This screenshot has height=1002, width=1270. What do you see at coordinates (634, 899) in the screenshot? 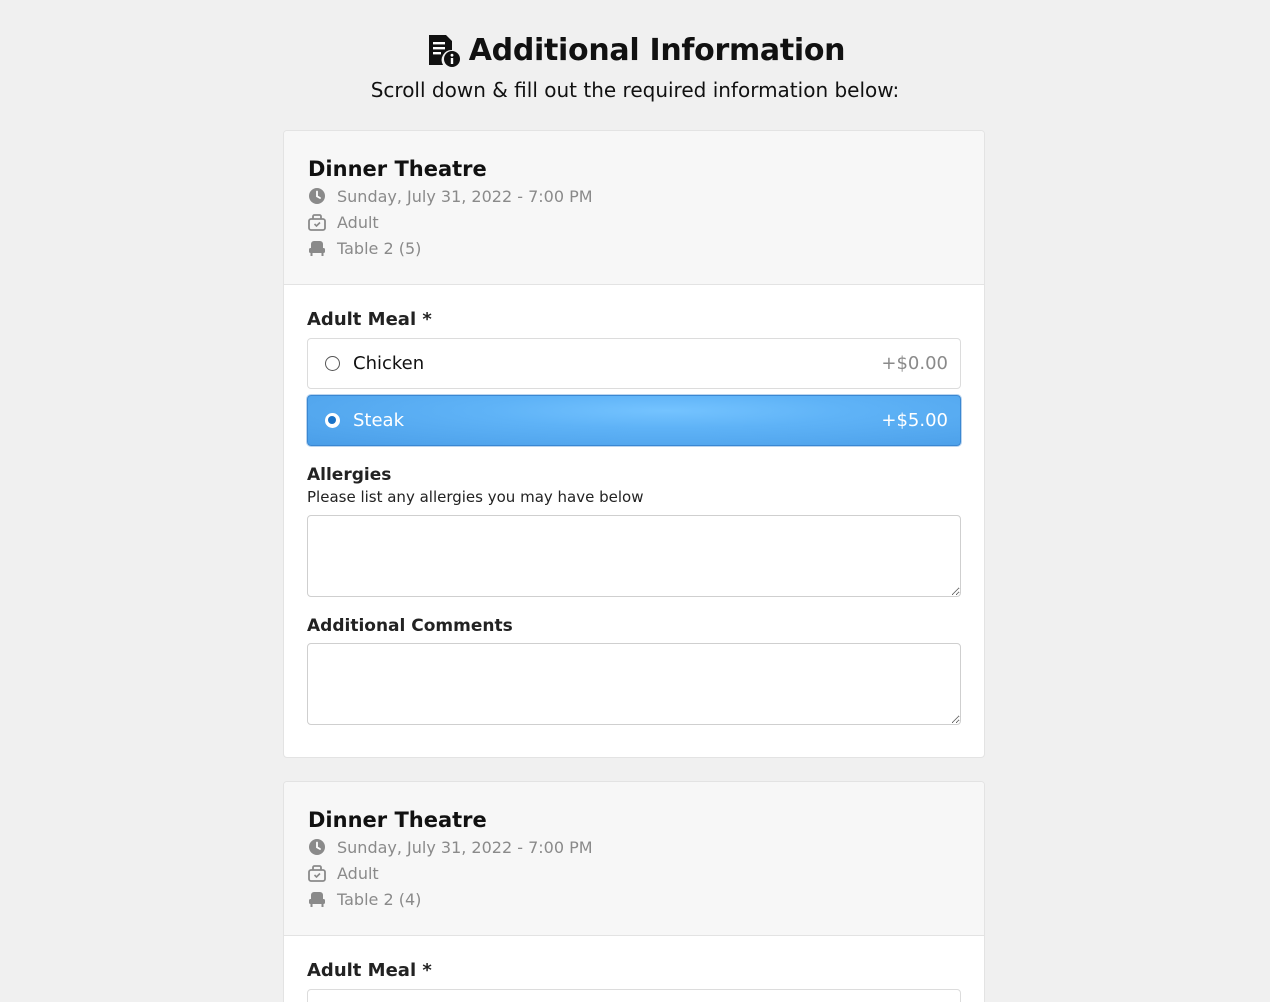
I see `seat-row: Table 2 (4)` at bounding box center [634, 899].